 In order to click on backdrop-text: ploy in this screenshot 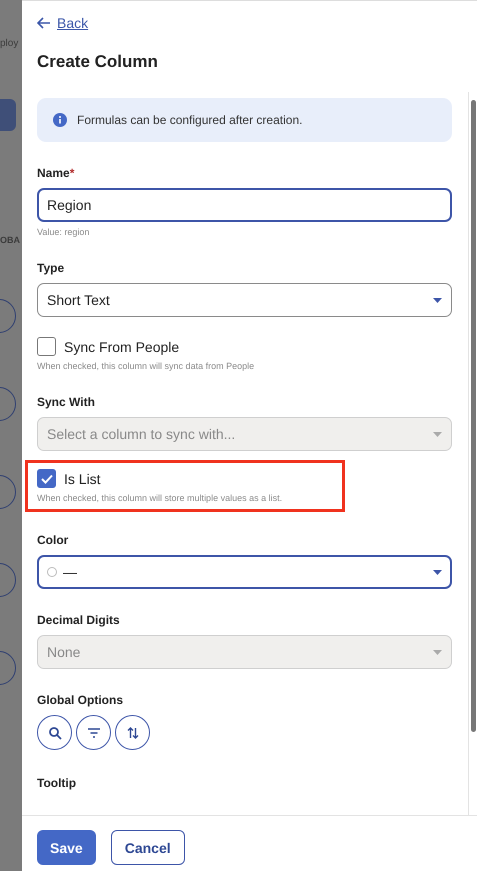, I will do `click(9, 43)`.